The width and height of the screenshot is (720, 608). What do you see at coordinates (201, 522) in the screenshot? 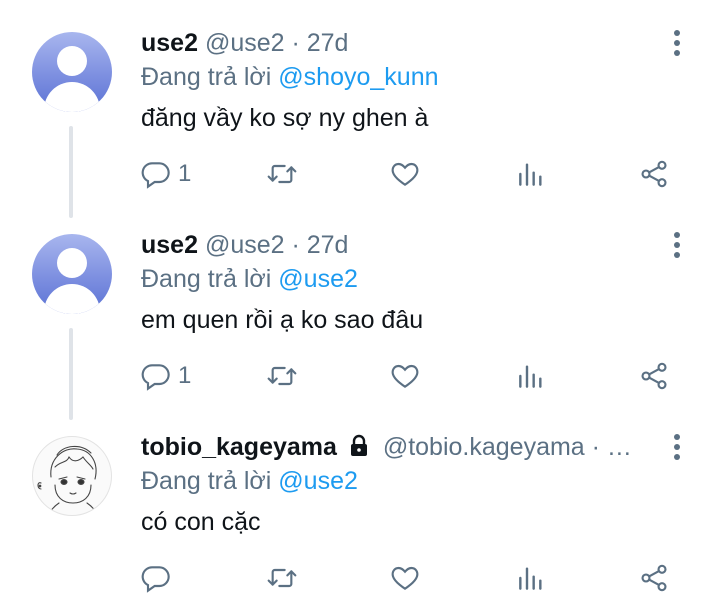
I see `tweet-text: có con cặc` at bounding box center [201, 522].